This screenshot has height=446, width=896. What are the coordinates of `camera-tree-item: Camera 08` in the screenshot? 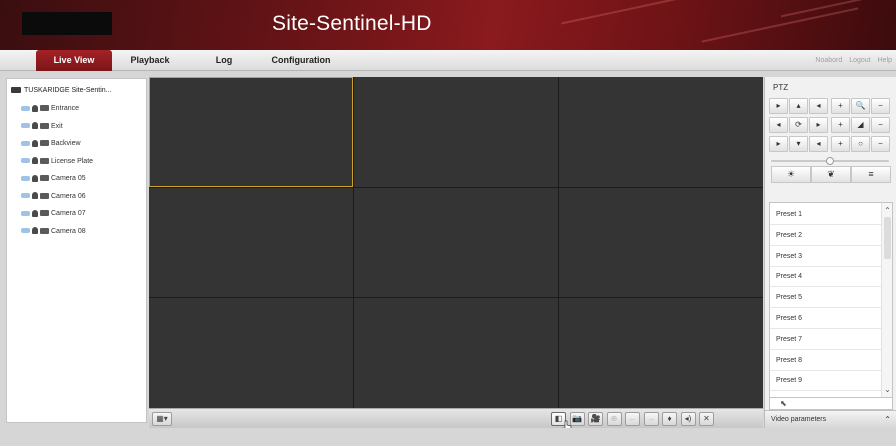 It's located at (53, 232).